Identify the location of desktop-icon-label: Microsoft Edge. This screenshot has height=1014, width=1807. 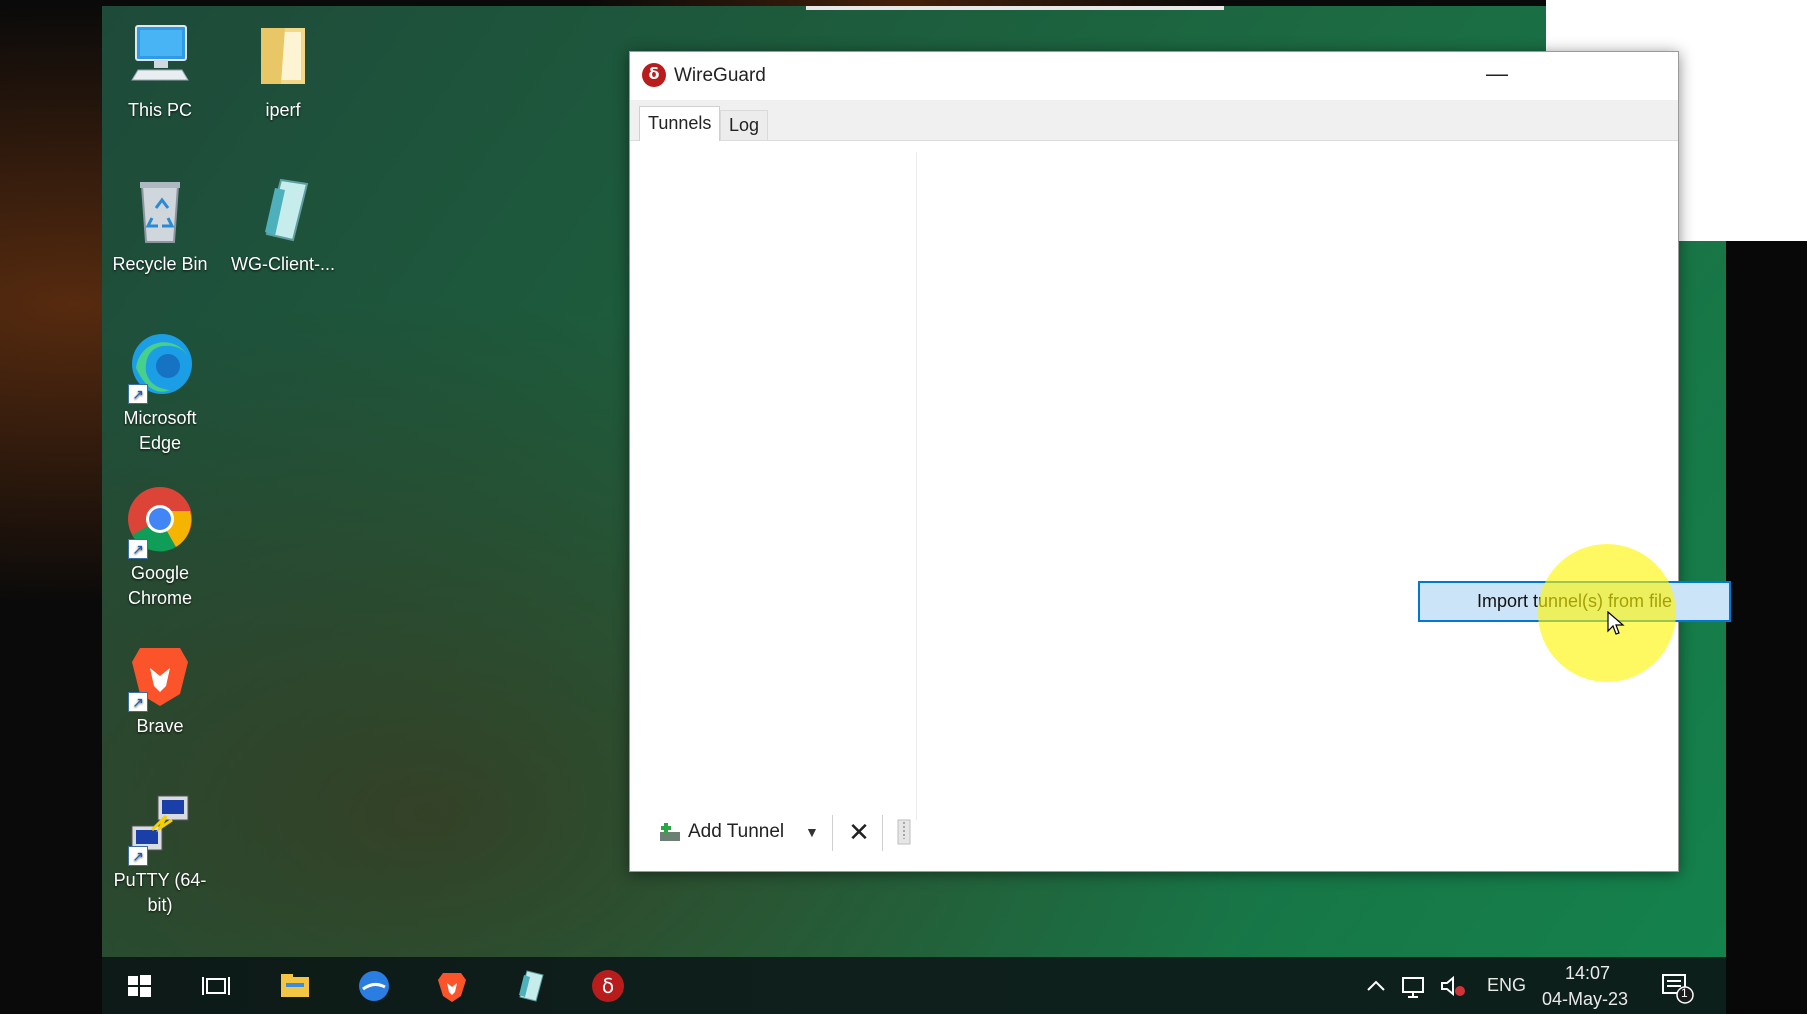
(160, 430).